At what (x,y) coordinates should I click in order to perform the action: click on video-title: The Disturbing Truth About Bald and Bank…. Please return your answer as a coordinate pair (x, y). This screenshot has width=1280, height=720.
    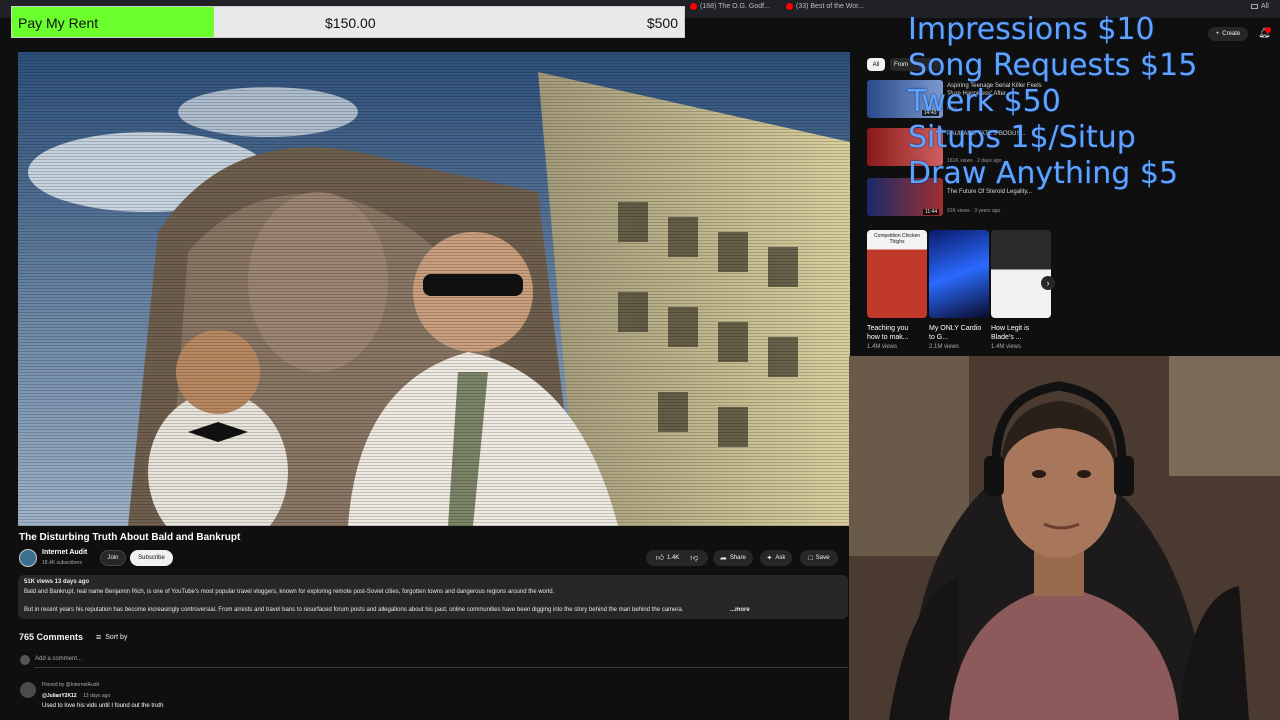
    Looking at the image, I should click on (130, 537).